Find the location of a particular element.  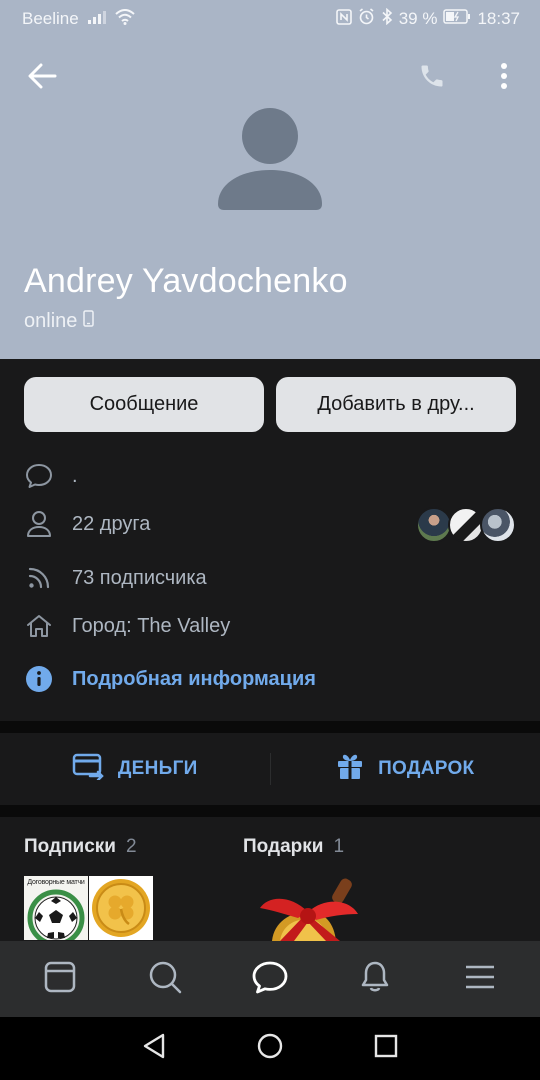

subscription-caption: Договорные матчи is located at coordinates (56, 882).